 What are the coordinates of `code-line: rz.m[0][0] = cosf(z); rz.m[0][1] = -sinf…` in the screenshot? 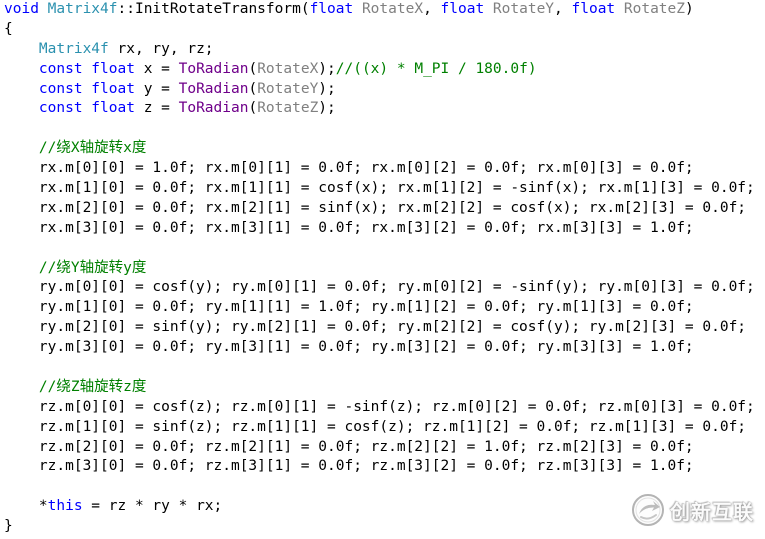 It's located at (384, 408).